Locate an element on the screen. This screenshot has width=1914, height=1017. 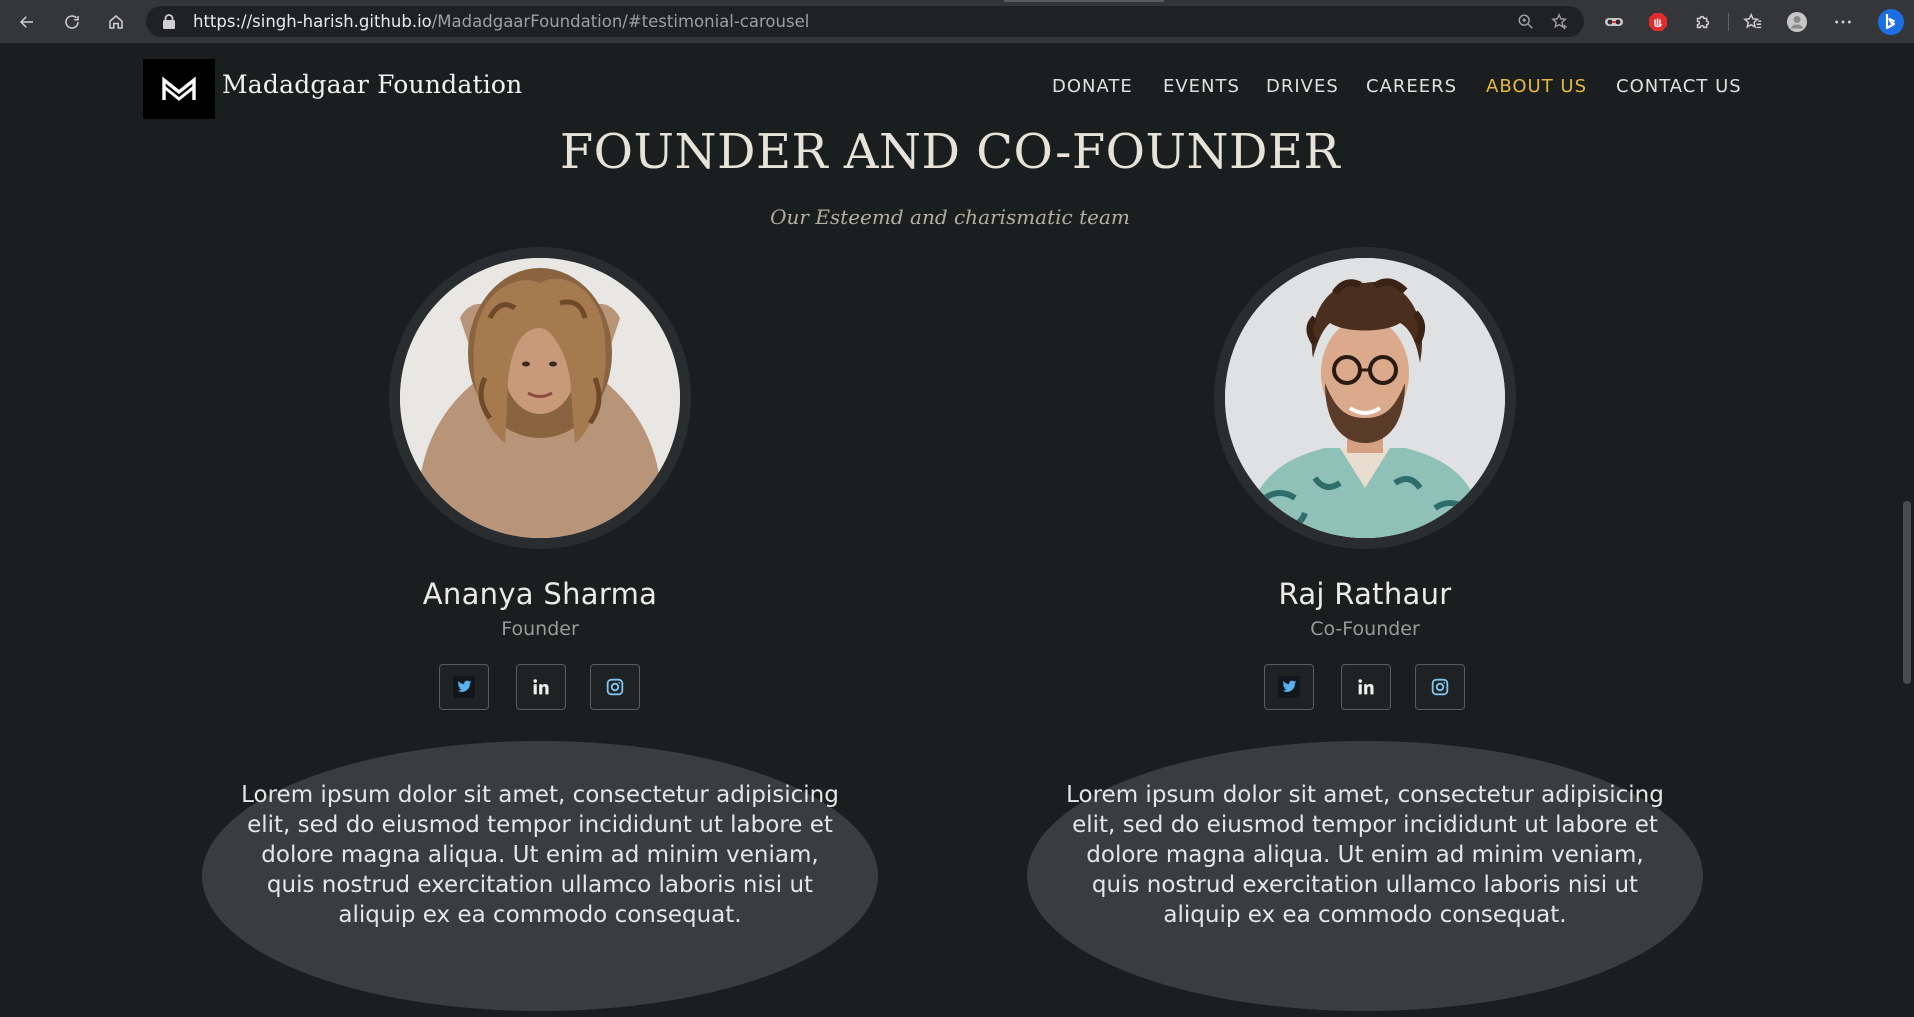
scrollbar-thumb is located at coordinates (1907, 592).